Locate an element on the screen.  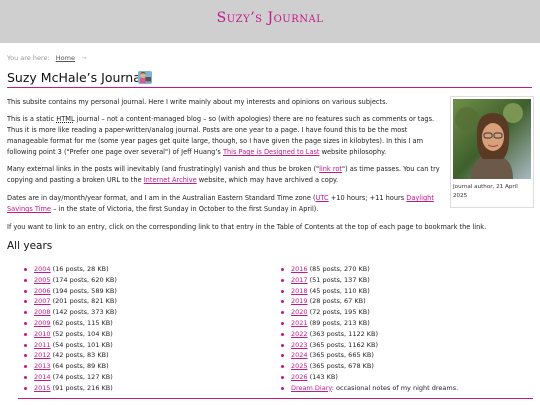
year-link: 2026 is located at coordinates (299, 377).